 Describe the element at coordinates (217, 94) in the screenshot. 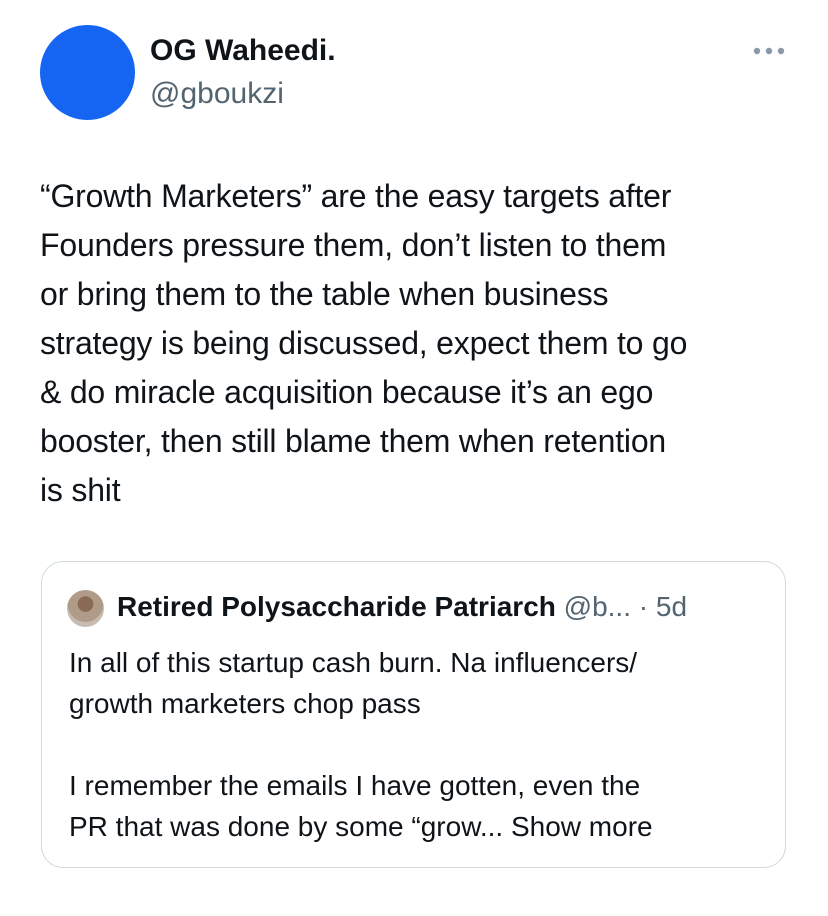

I see `author-handle: @gboukzi` at that location.